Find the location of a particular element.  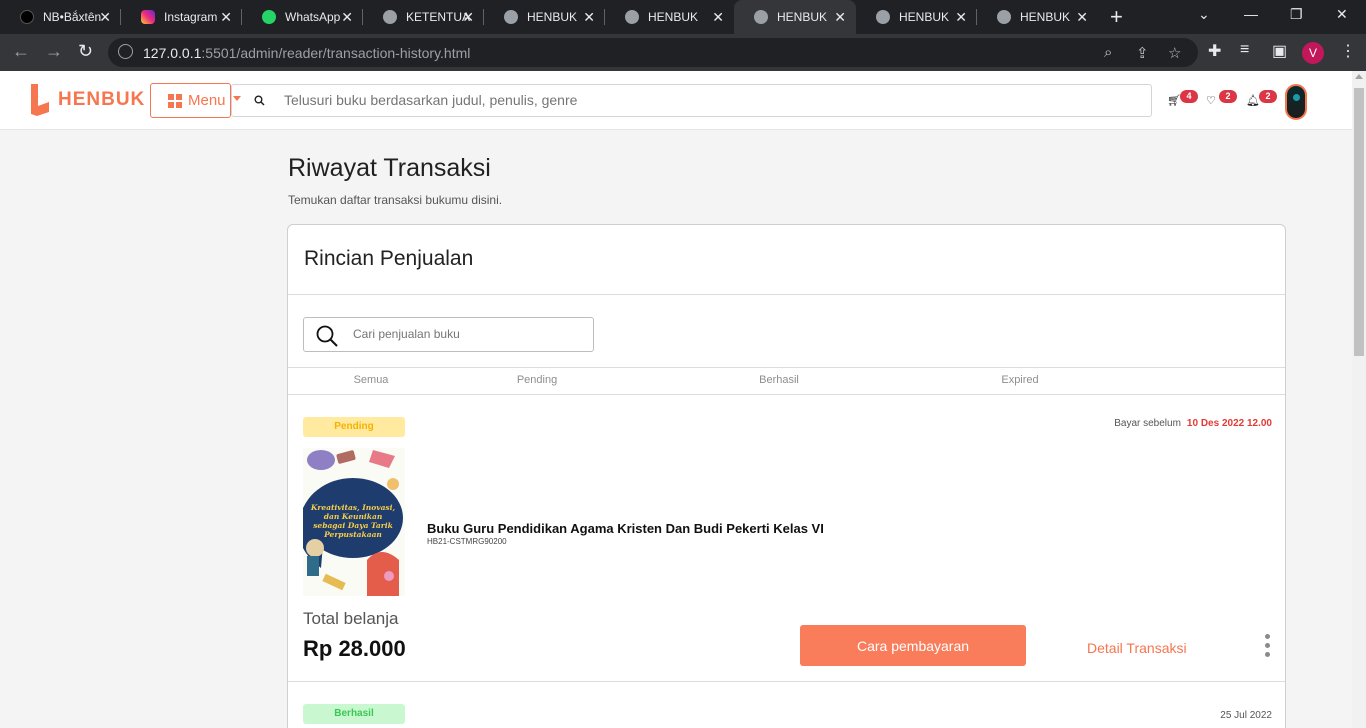

scrollbar-thumb is located at coordinates (1359, 222).